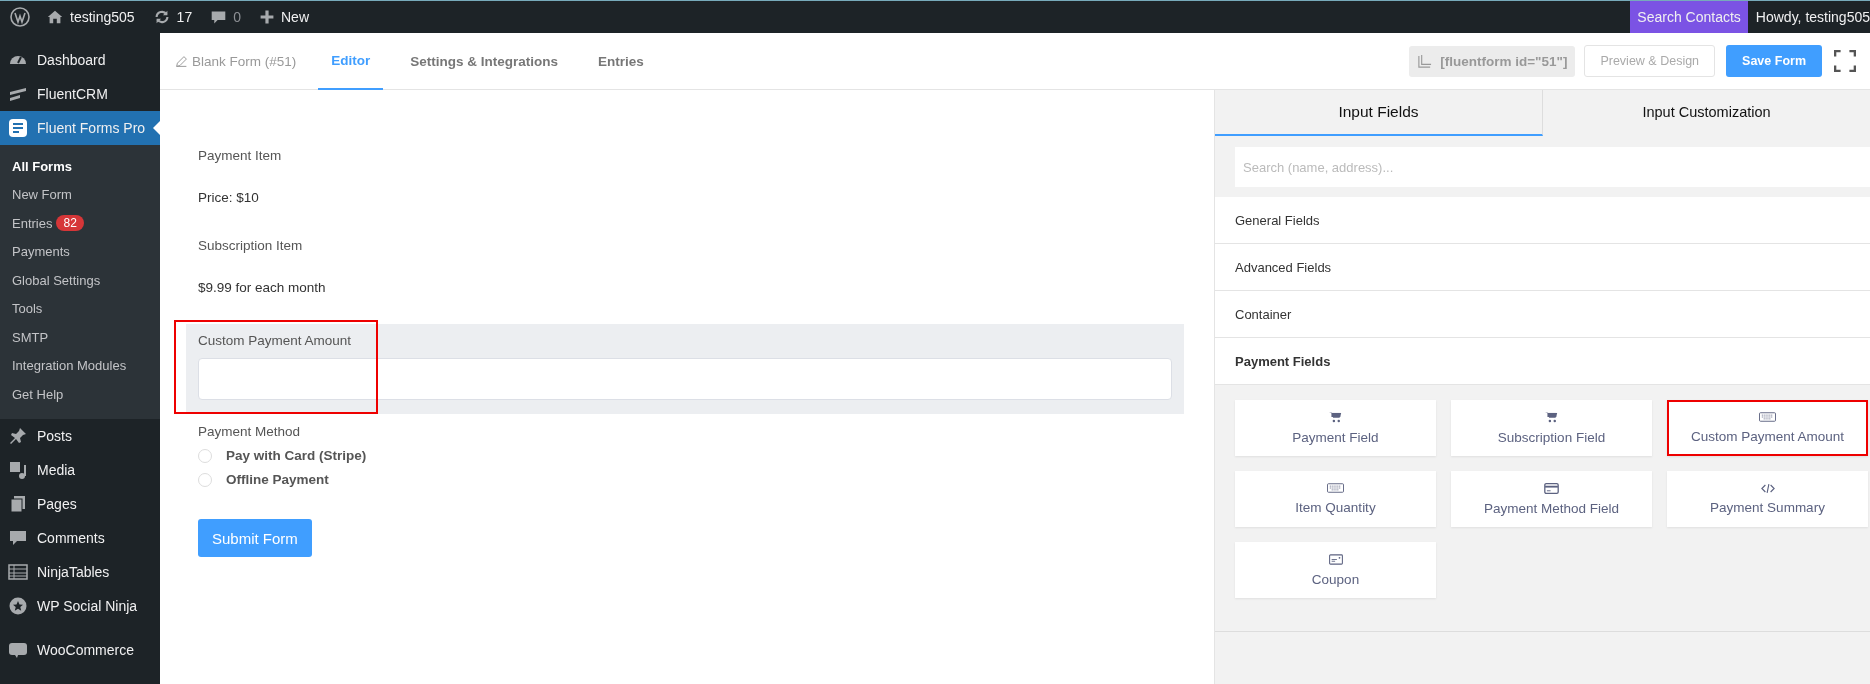  What do you see at coordinates (55, 17) in the screenshot?
I see `home-icon` at bounding box center [55, 17].